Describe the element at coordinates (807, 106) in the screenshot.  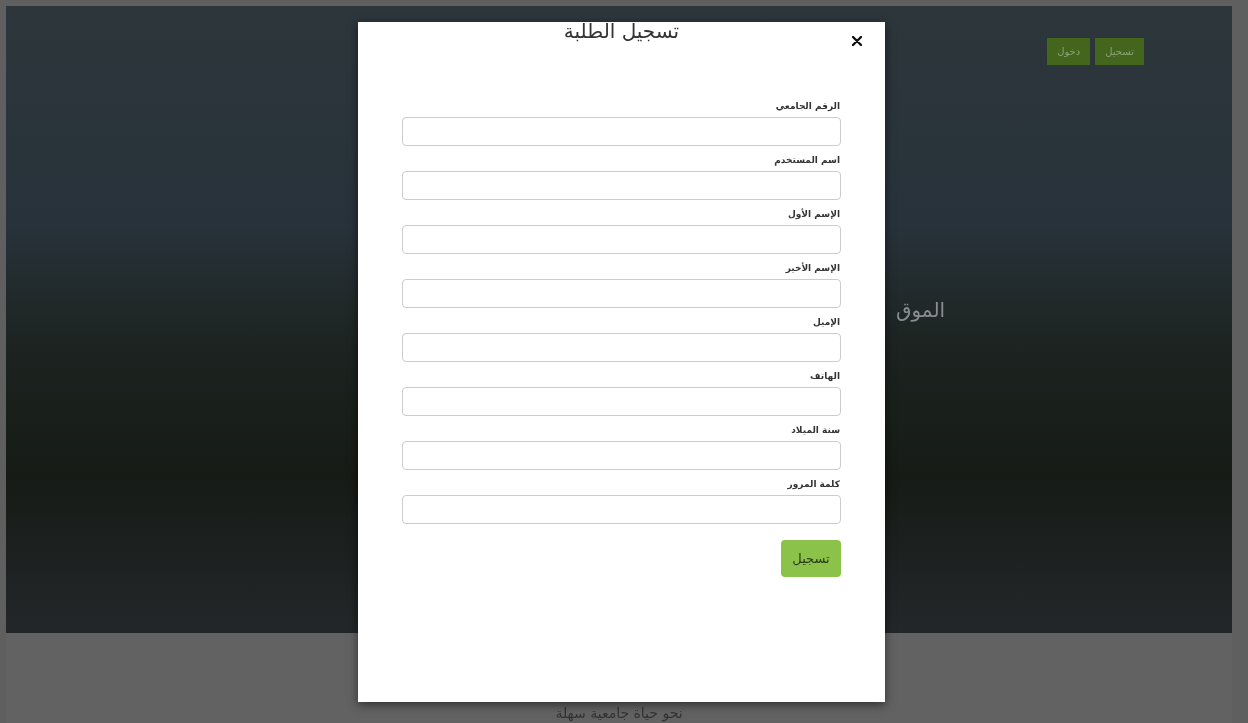
I see `field-label: الرقم الجامعي` at that location.